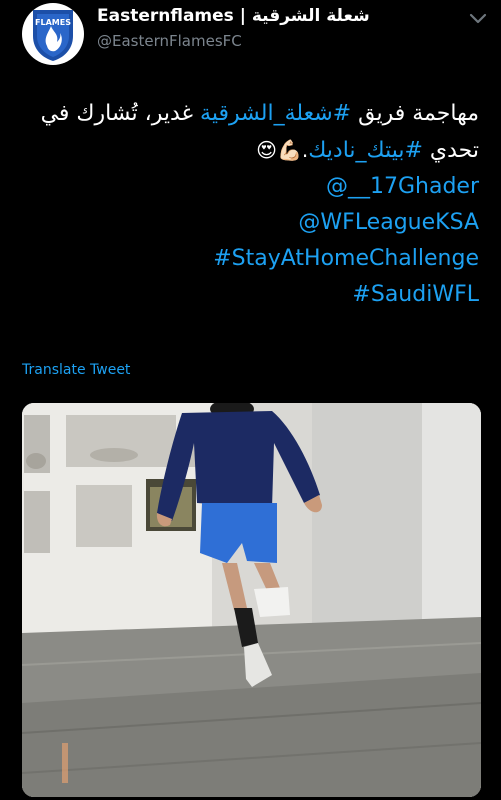  What do you see at coordinates (282, 150) in the screenshot?
I see `emoji-text: .💪🏻😍` at bounding box center [282, 150].